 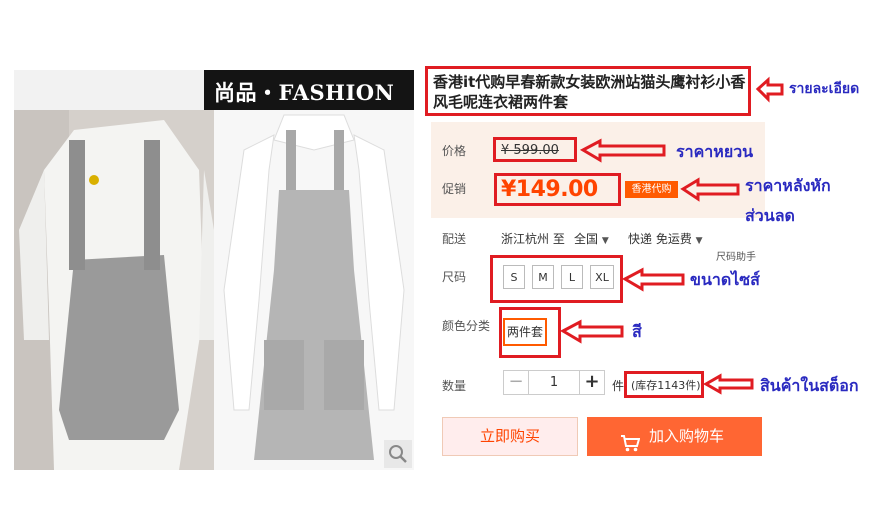 I want to click on annotation-size: ขนาดไซส์, so click(x=725, y=279).